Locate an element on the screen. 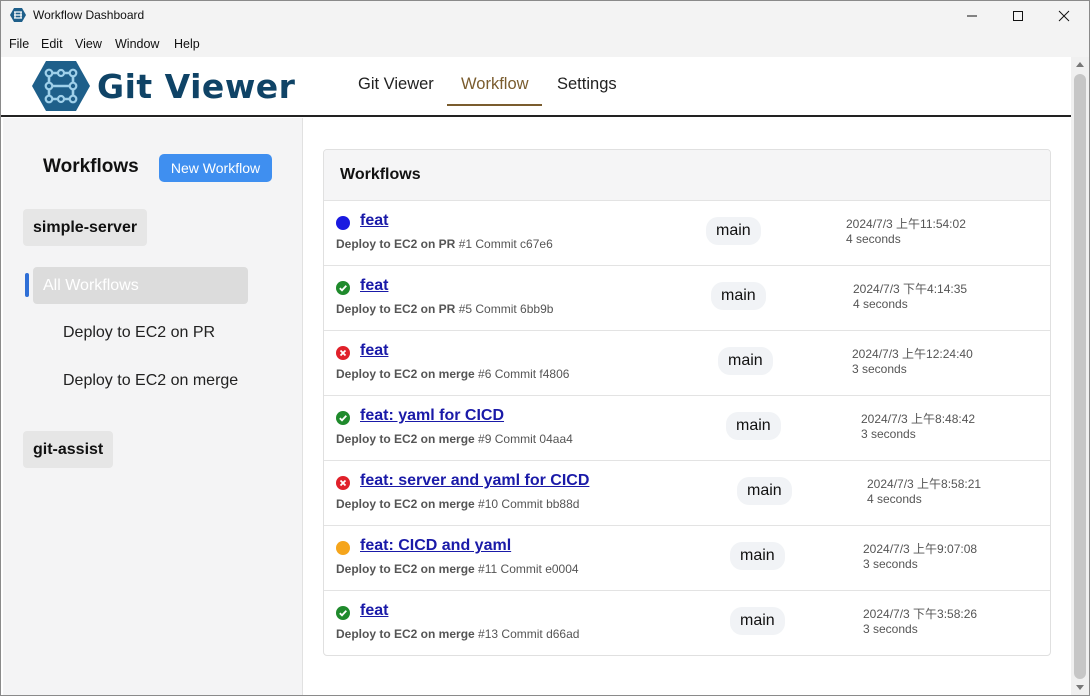  run-time: 2024/7/3 下午3:58:26 3 seconds is located at coordinates (920, 622).